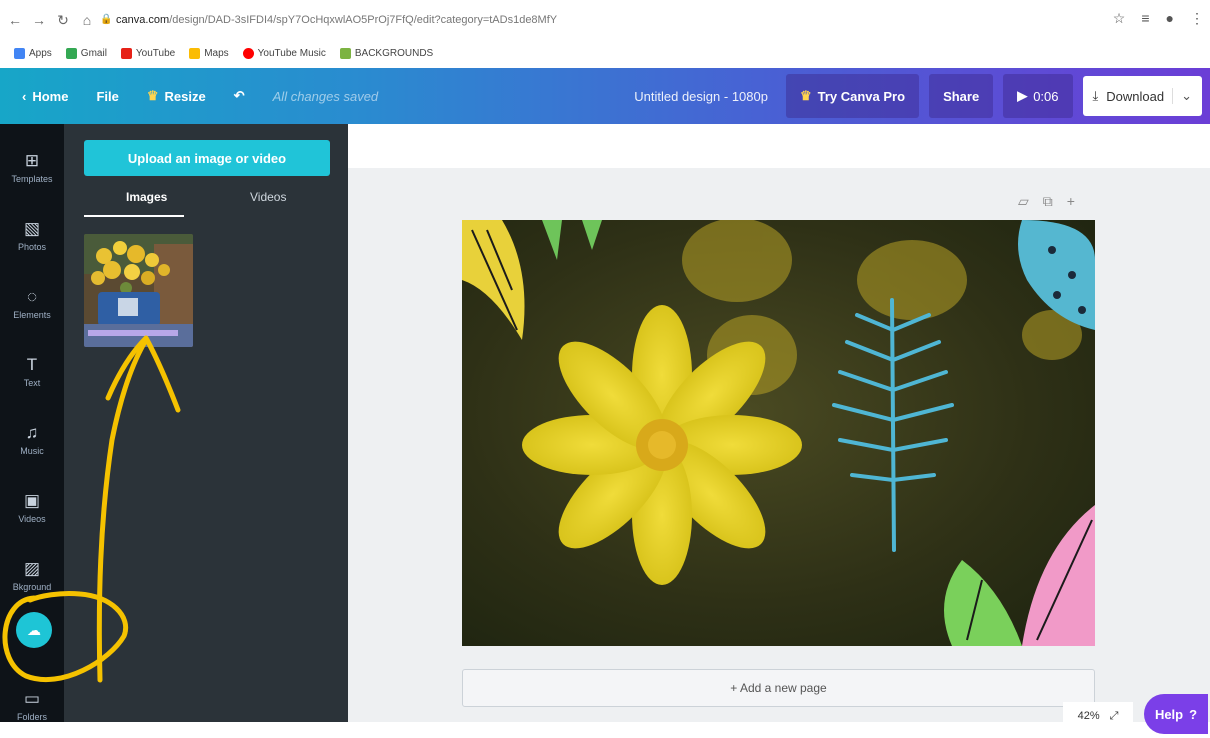 The image size is (1210, 738). I want to click on sidebar-item-folders: ▭ Folders, so click(32, 705).